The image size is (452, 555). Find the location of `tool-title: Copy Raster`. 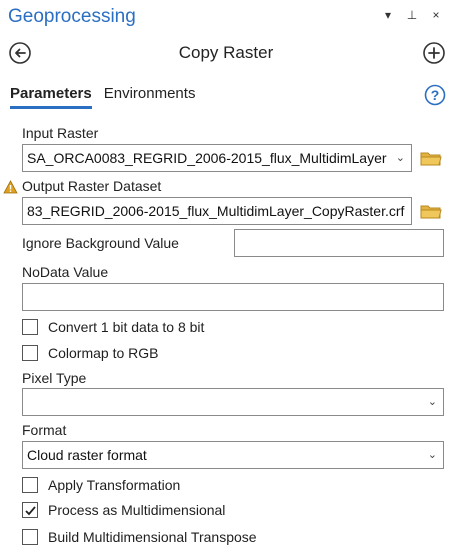

tool-title: Copy Raster is located at coordinates (226, 52).